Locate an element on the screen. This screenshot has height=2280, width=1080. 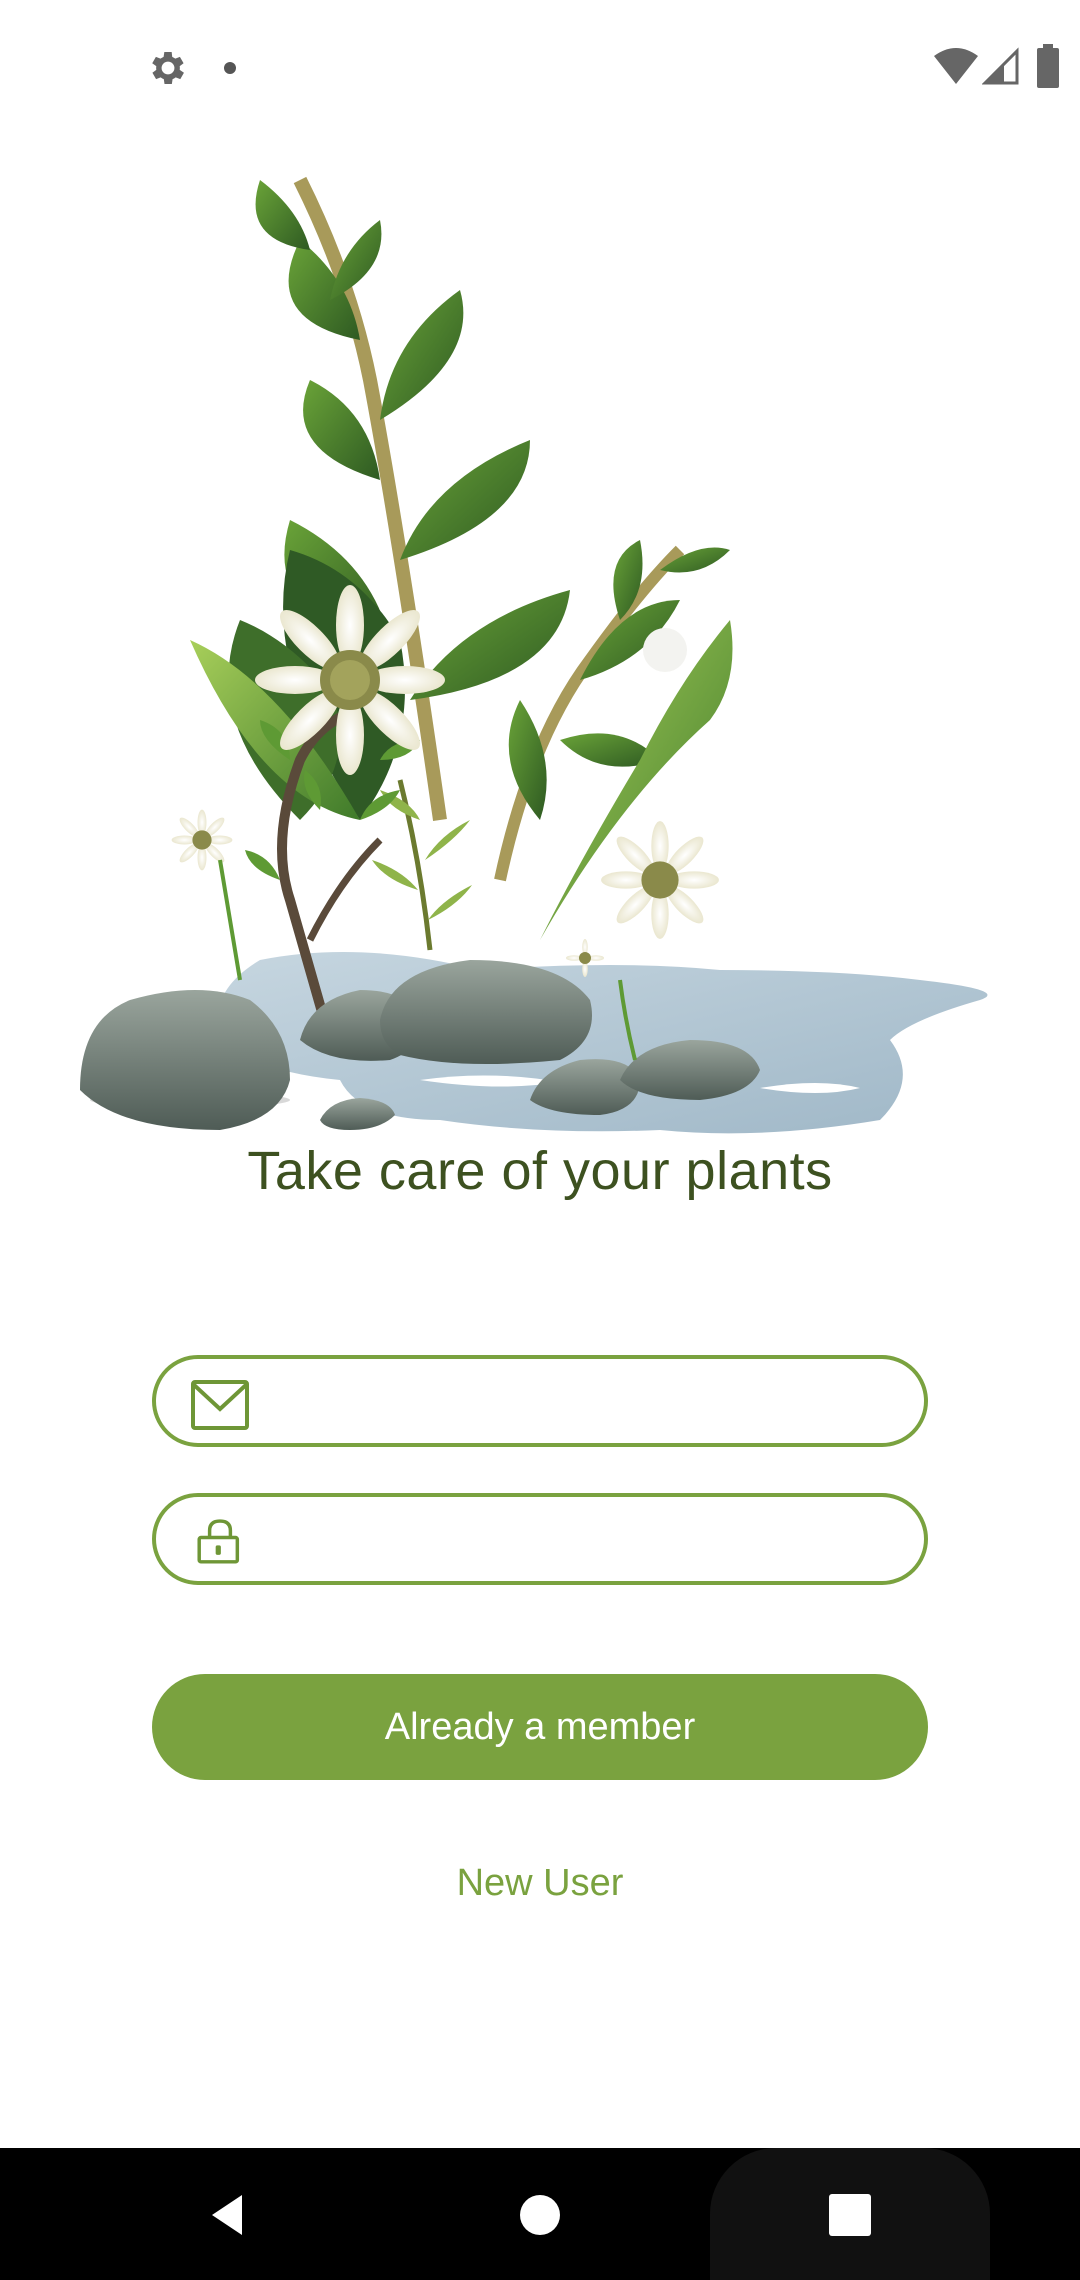
notification-dot-icon is located at coordinates (230, 68).